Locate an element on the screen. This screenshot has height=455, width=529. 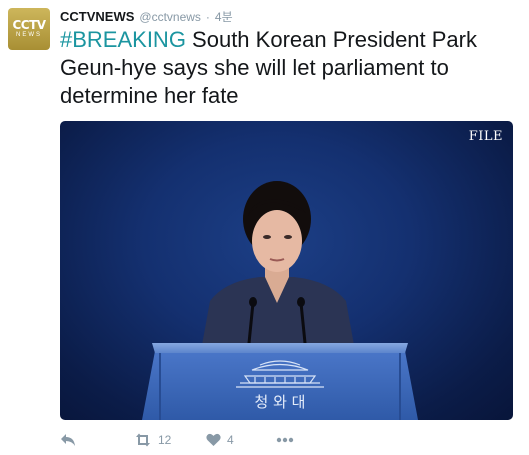
reply-button is located at coordinates (68, 440).